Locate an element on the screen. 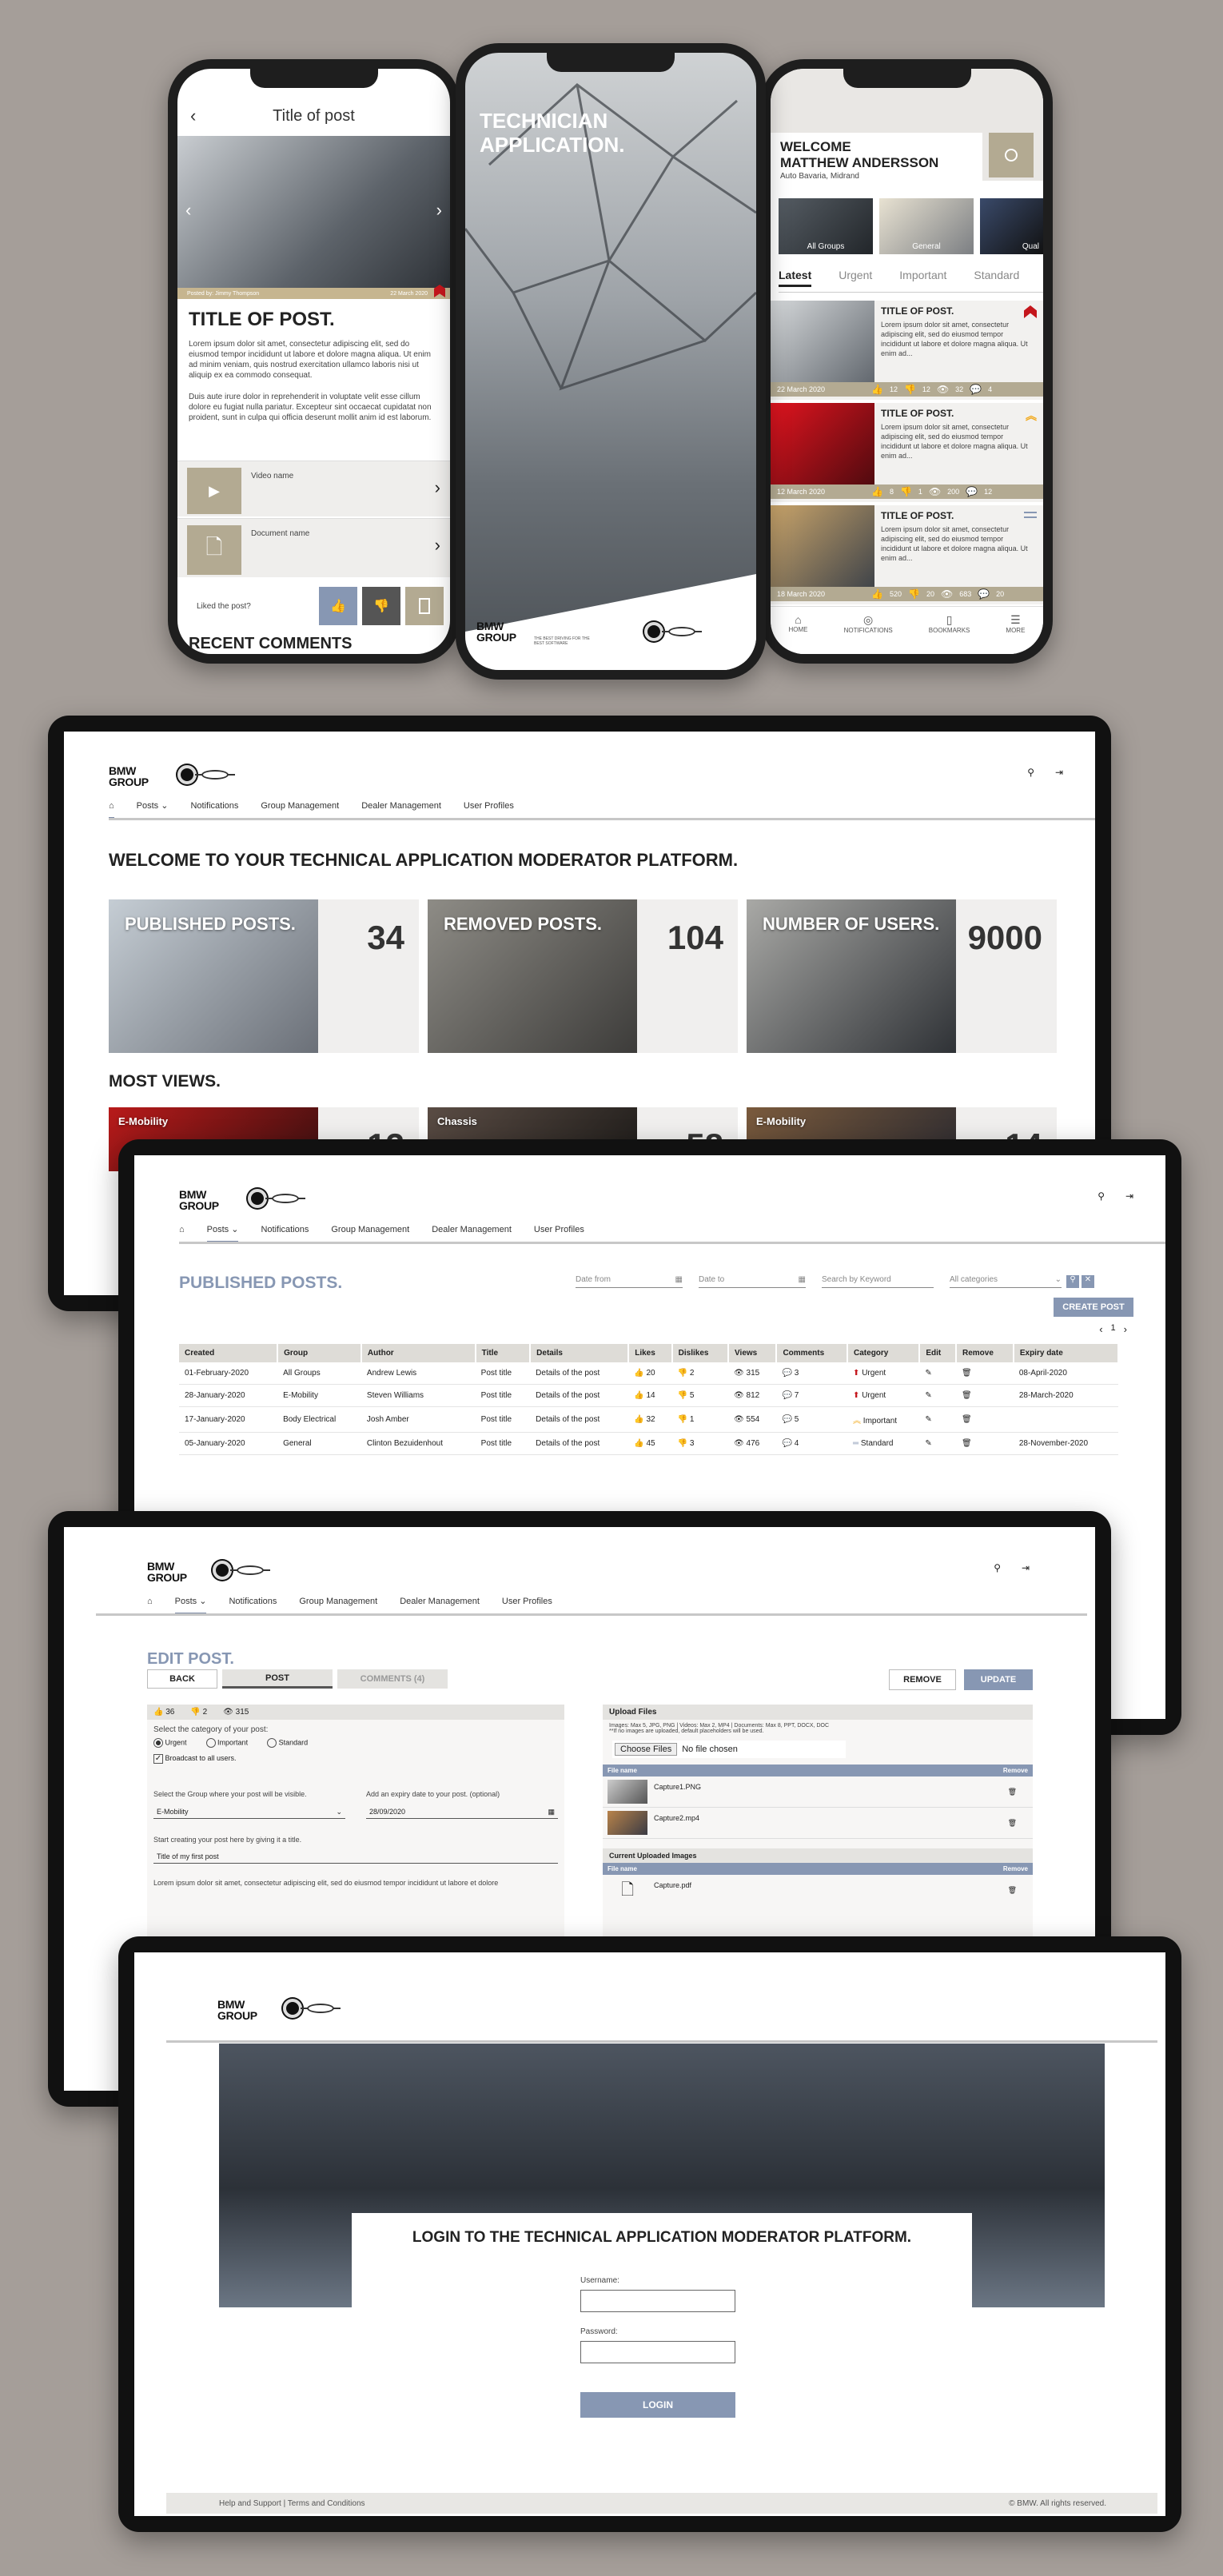 This screenshot has height=2576, width=1223. tab-standard: Standard is located at coordinates (997, 278).